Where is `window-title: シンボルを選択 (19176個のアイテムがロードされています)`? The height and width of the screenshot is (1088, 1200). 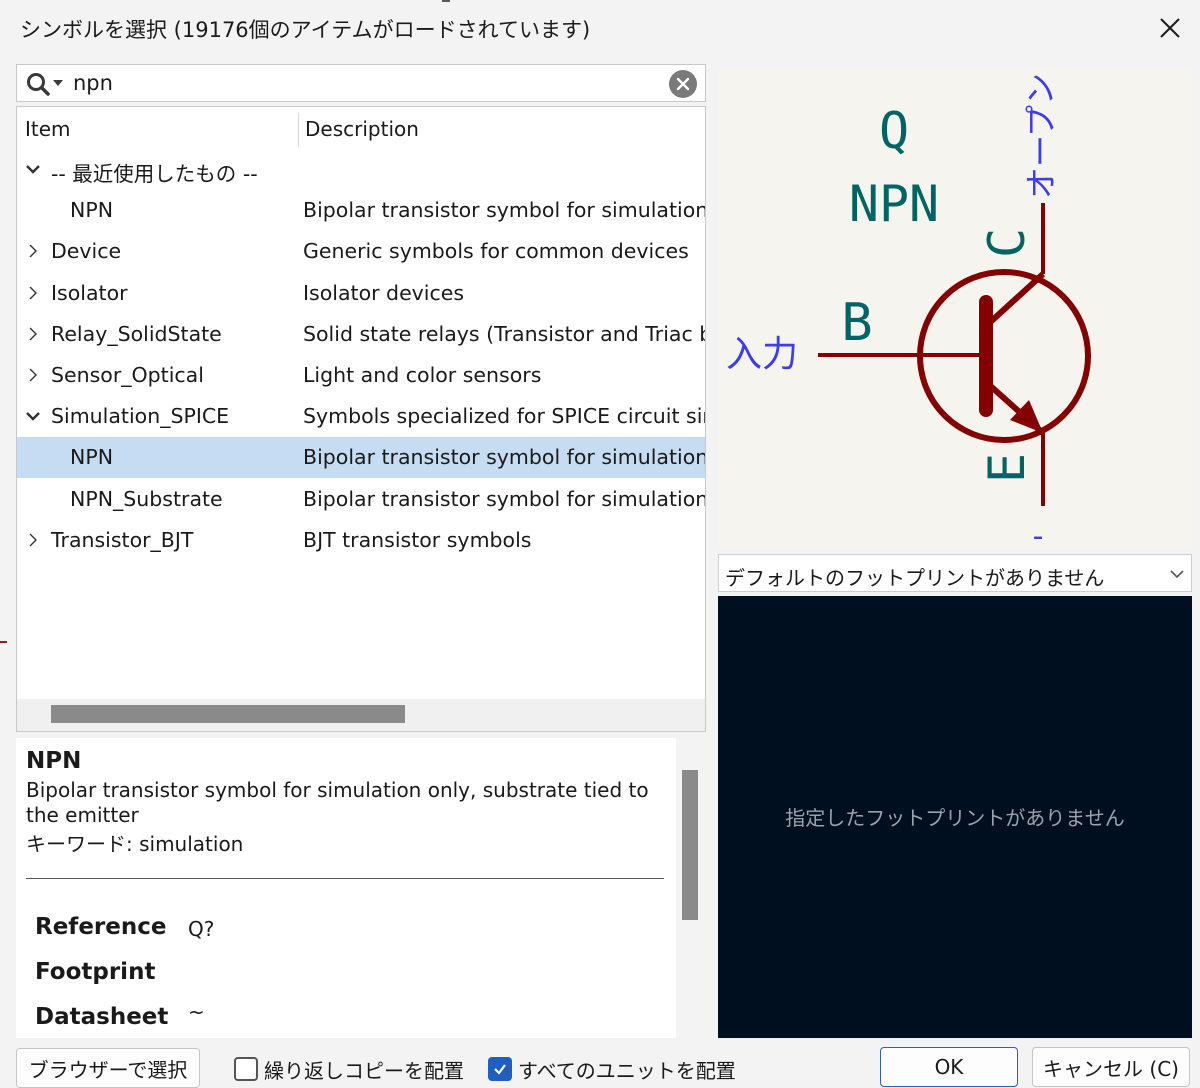
window-title: シンボルを選択 (19176個のアイテムがロードされています) is located at coordinates (305, 30).